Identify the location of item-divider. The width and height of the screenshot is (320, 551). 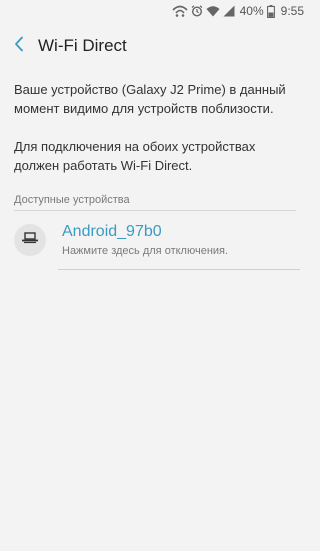
(179, 269).